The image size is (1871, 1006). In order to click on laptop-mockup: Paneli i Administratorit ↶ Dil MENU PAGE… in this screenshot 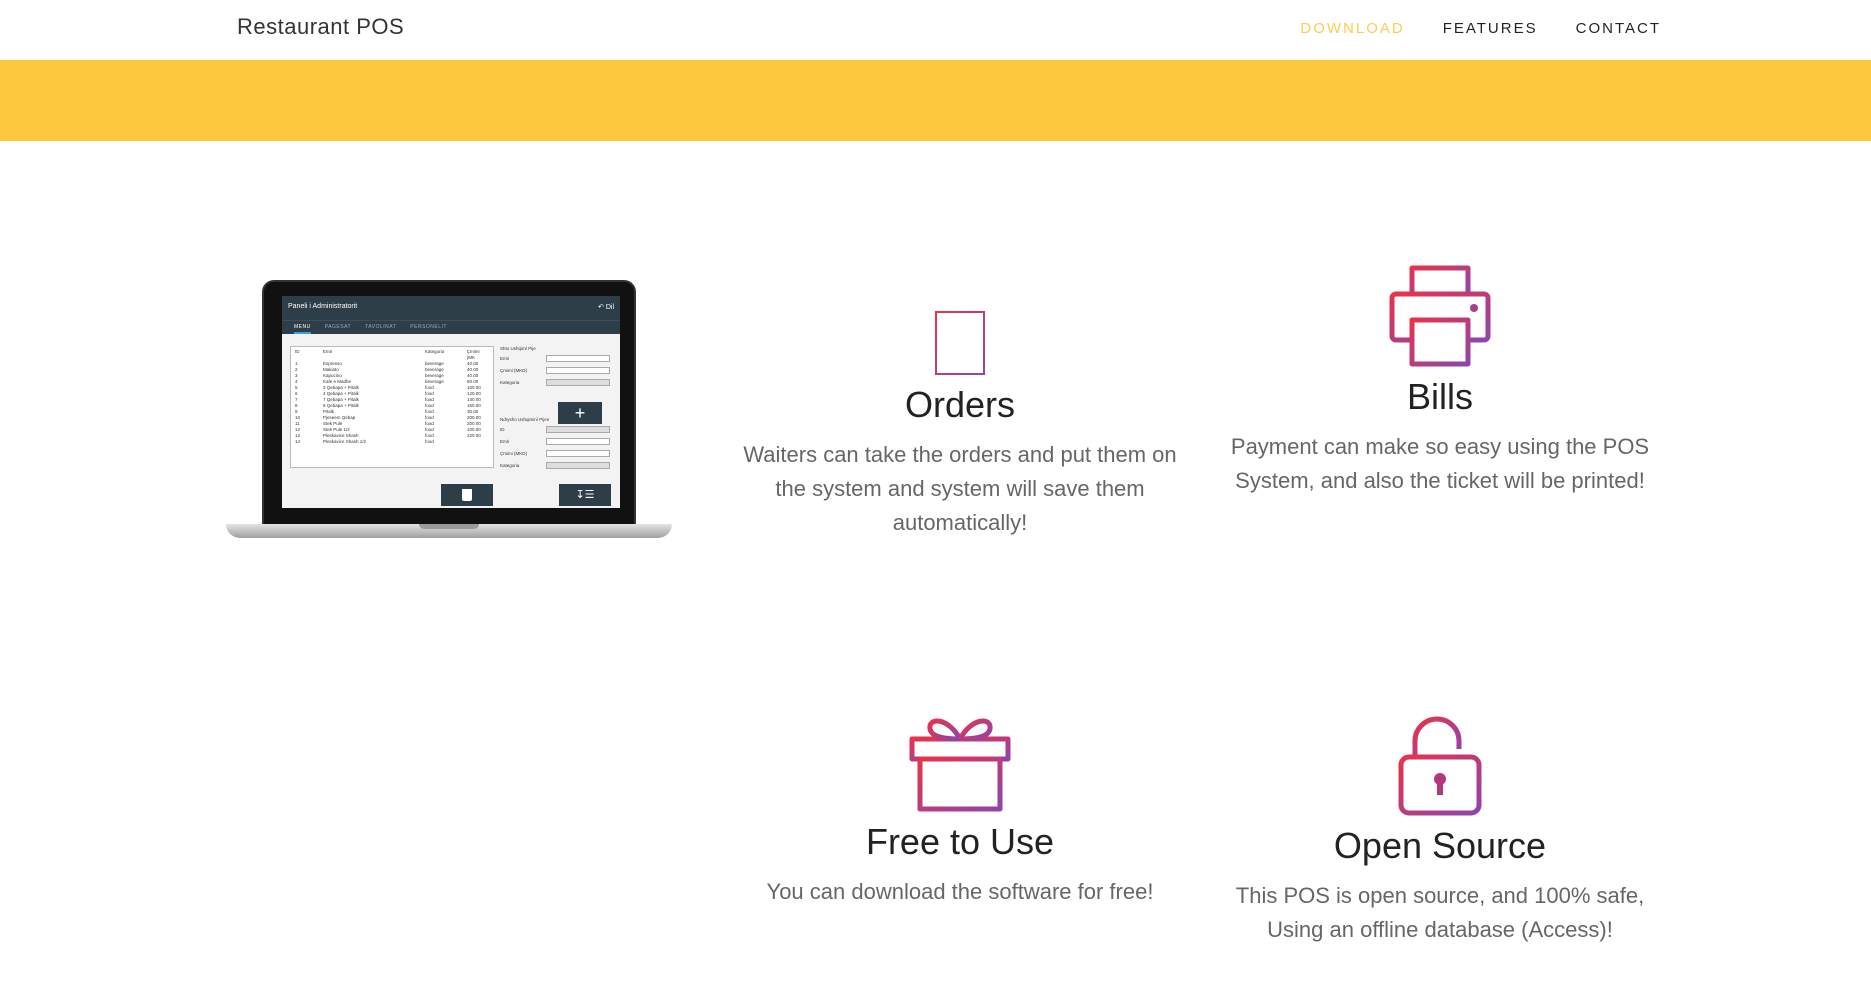, I will do `click(449, 412)`.